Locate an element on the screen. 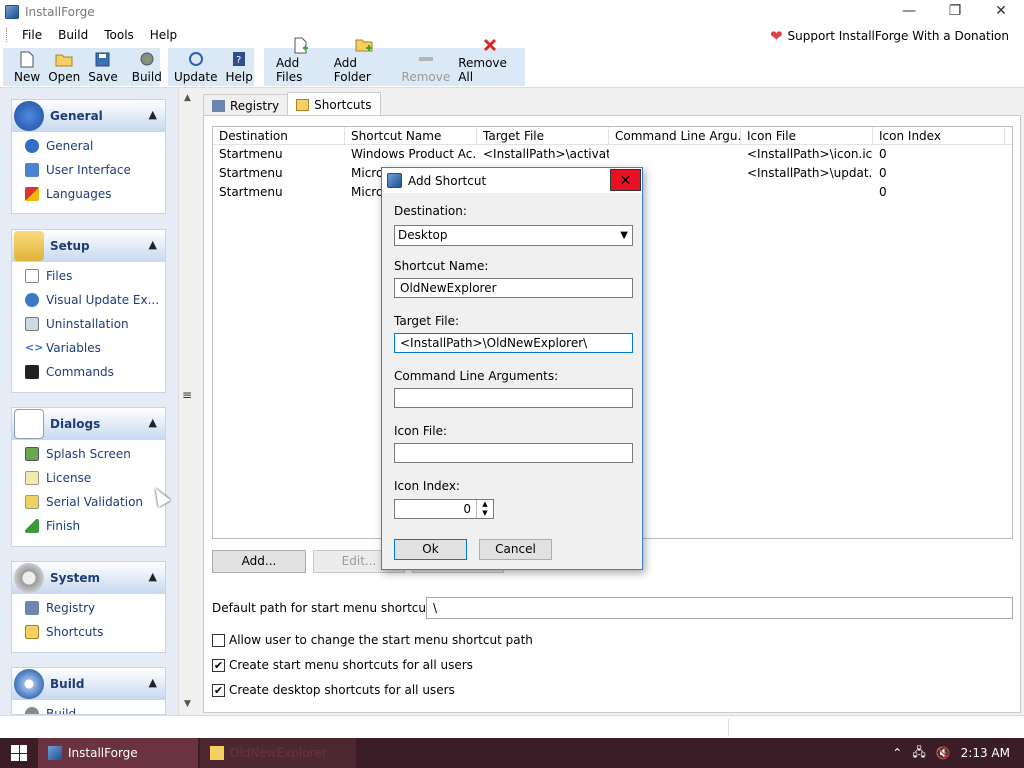 The width and height of the screenshot is (1024, 768). restore-button: ❐ is located at coordinates (955, 12).